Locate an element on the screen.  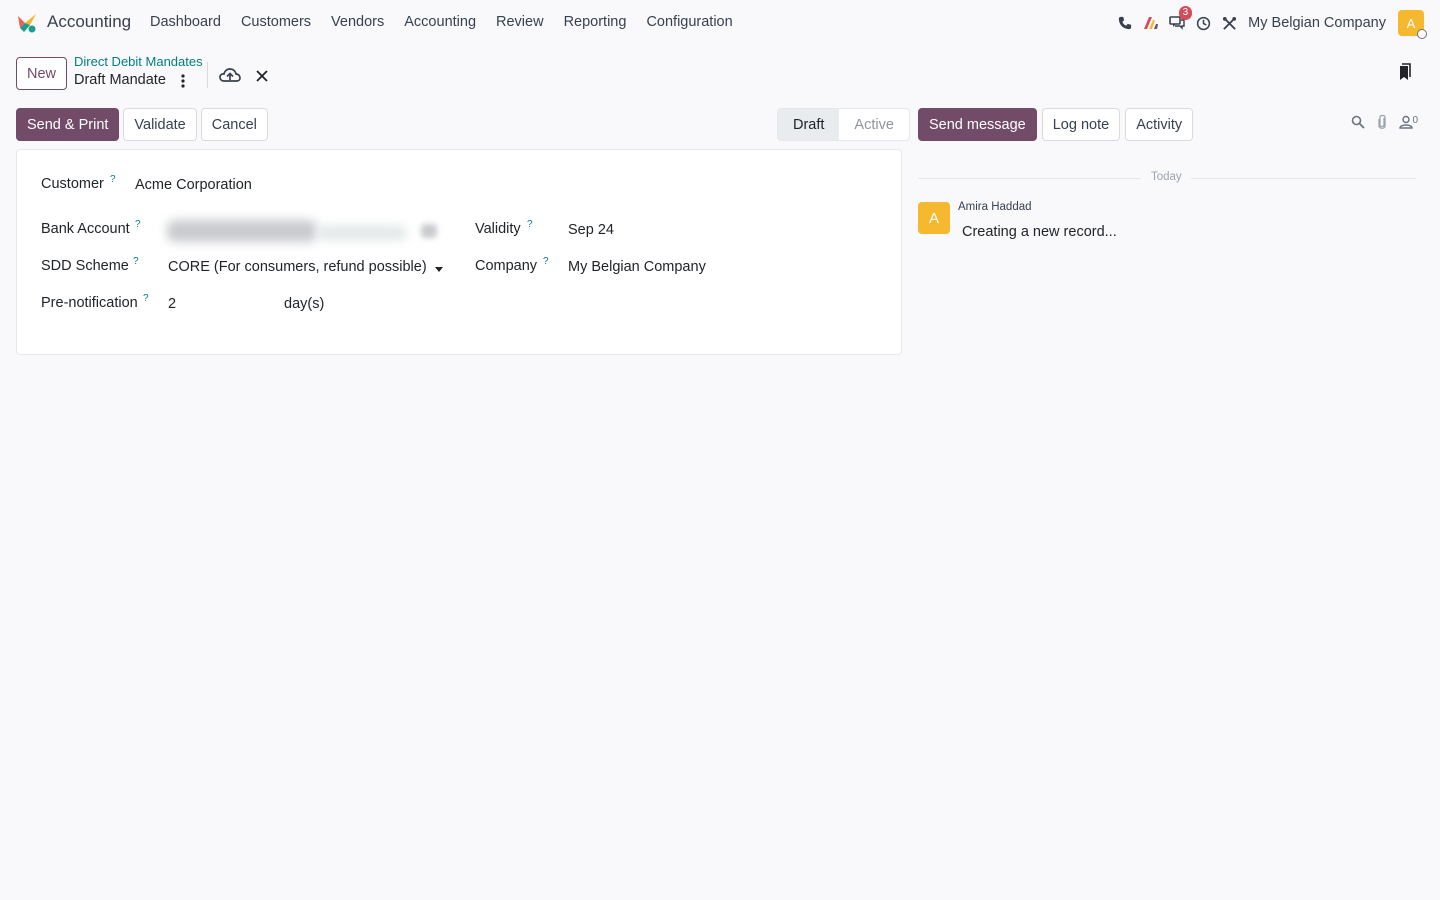
systray: 3 My Belgian Company A is located at coordinates (1269, 22).